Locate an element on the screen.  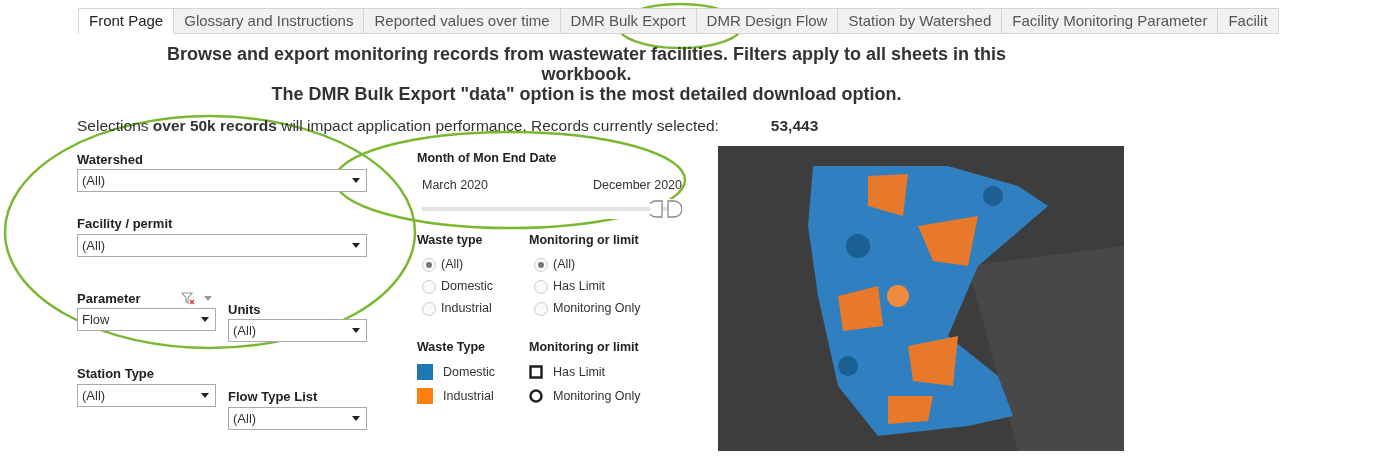
filter-label: Watershed is located at coordinates (110, 159).